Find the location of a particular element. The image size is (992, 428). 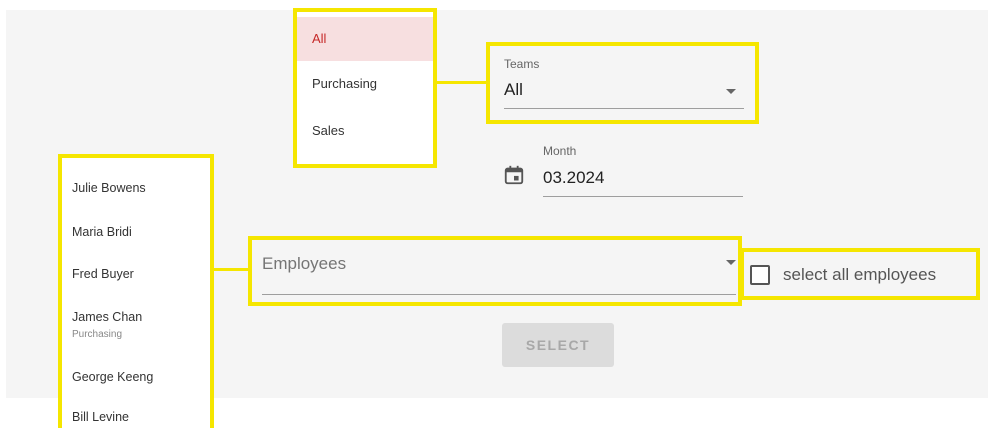

teams-select: Teams All is located at coordinates (622, 83).